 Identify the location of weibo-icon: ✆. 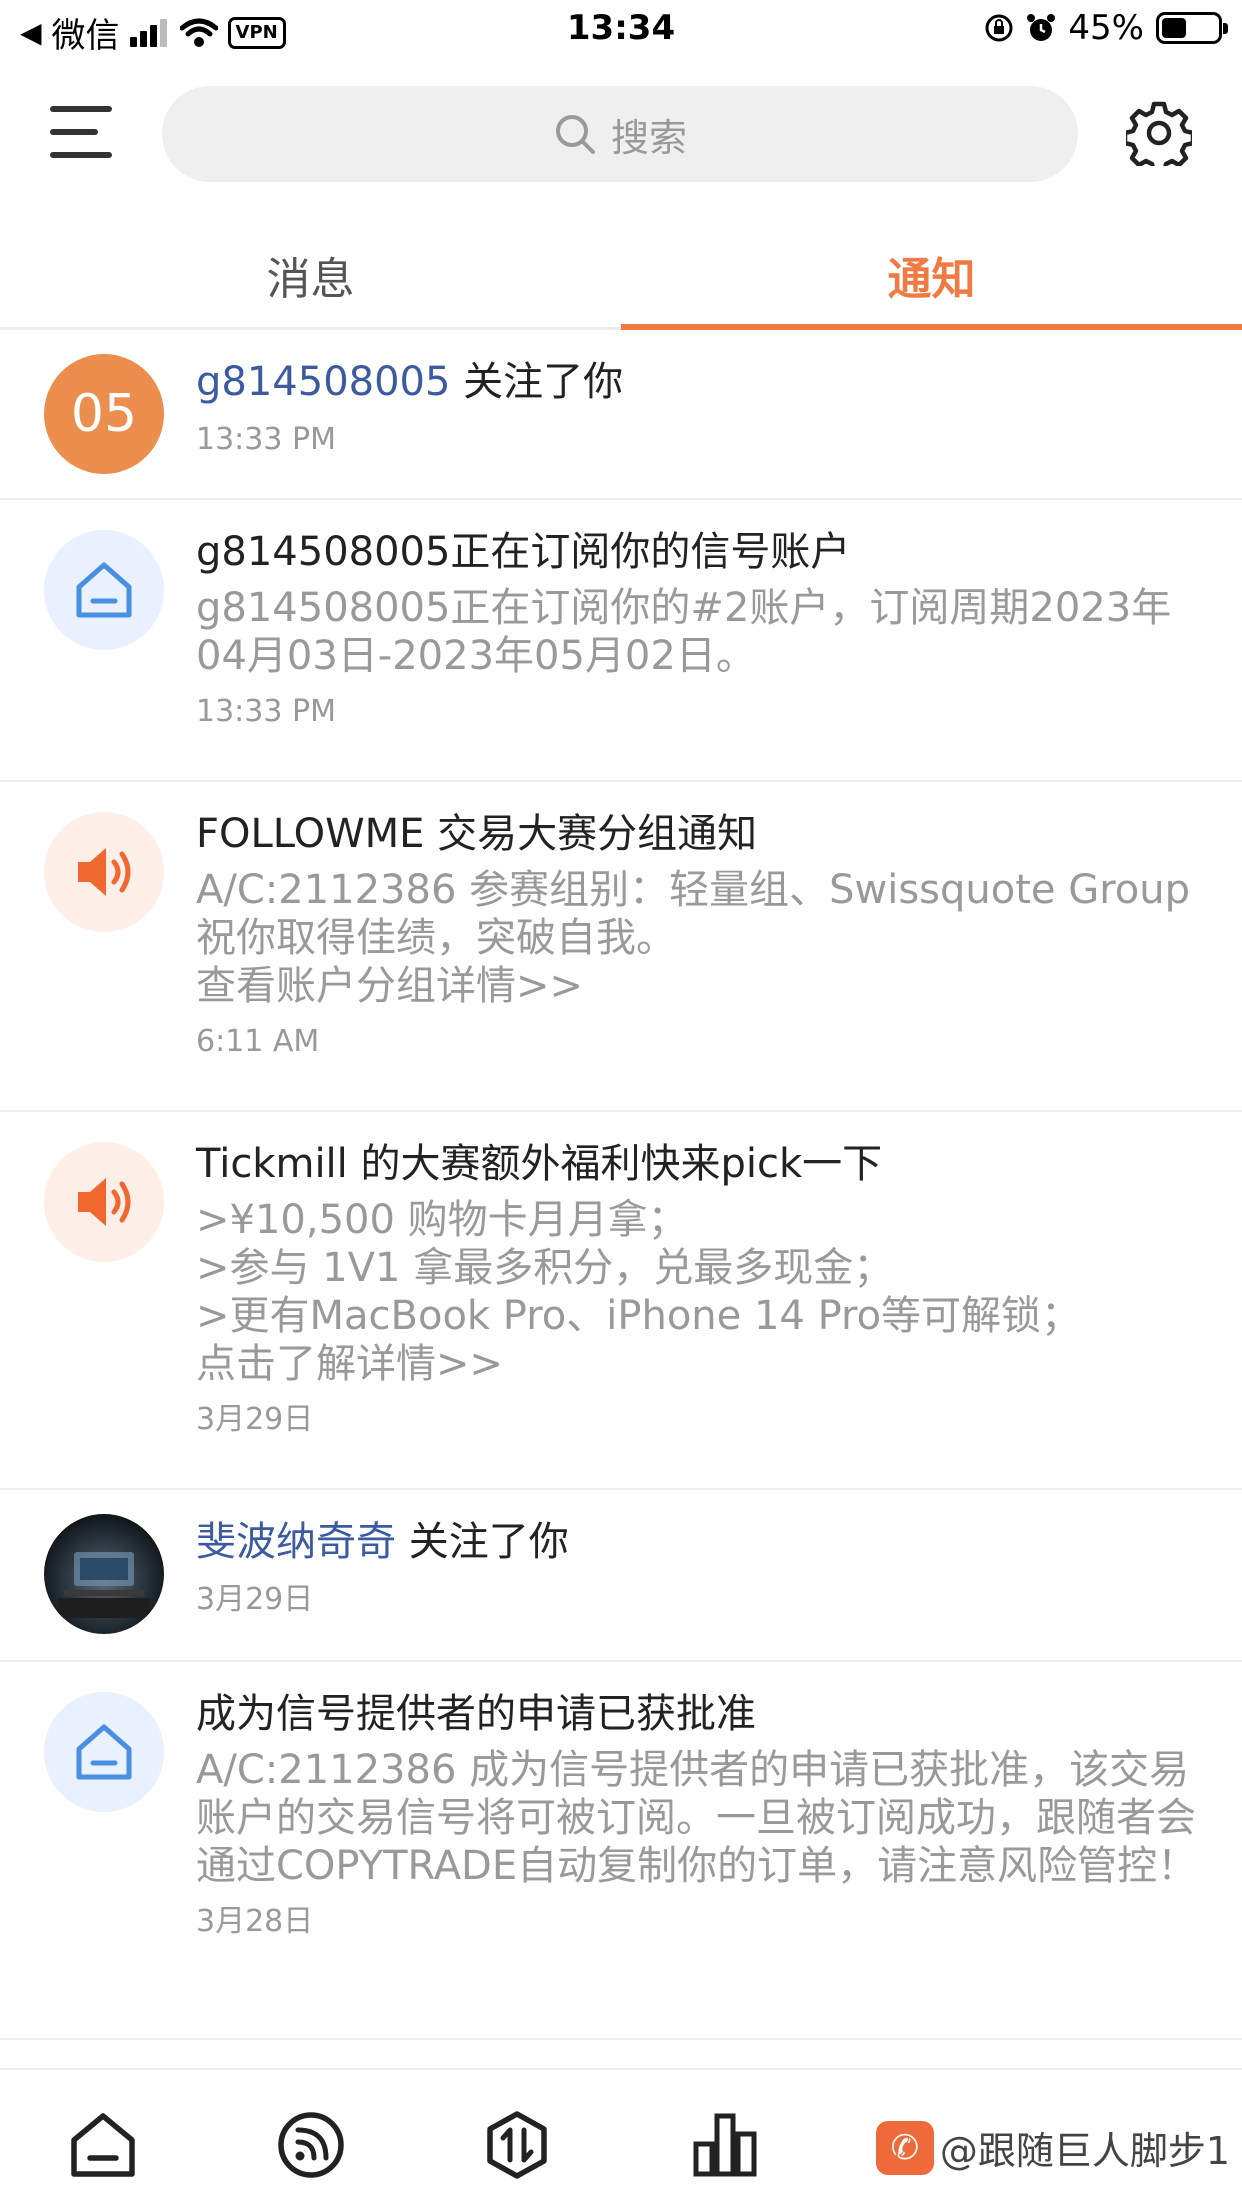
(904, 2147).